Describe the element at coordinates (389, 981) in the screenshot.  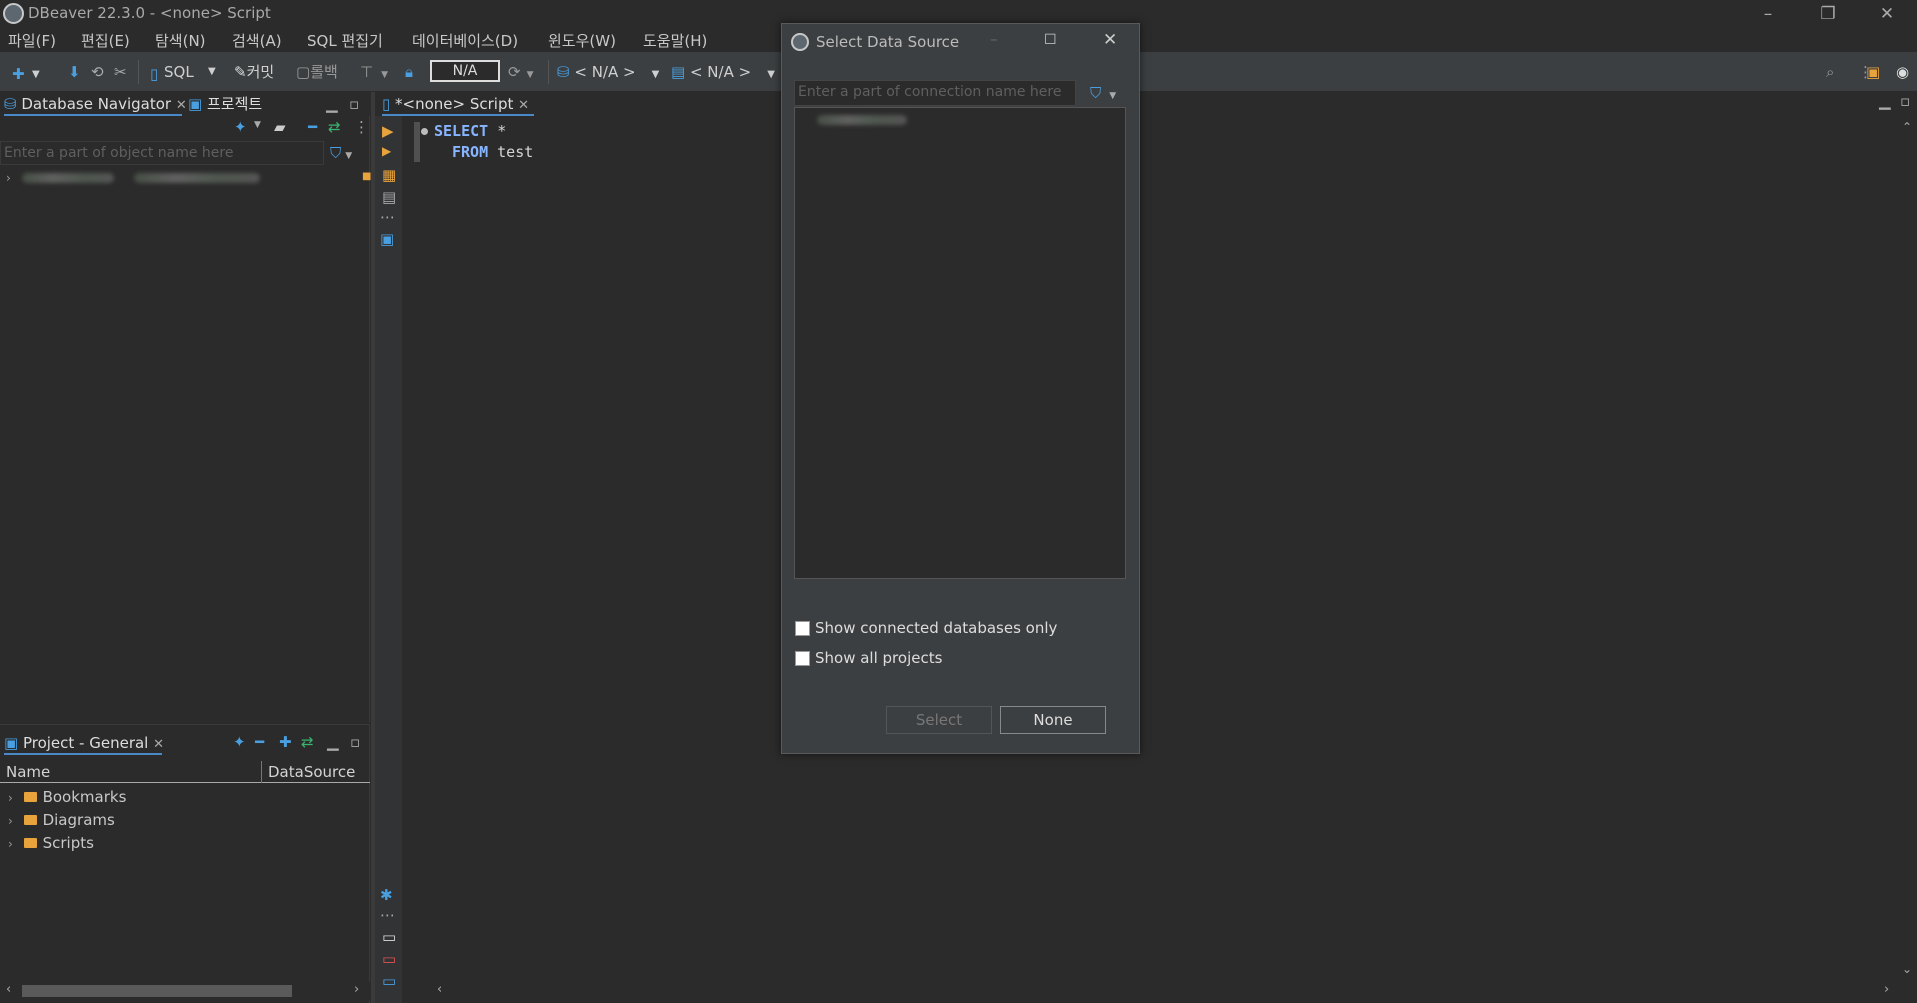
I see `statistics-icon: ▭` at that location.